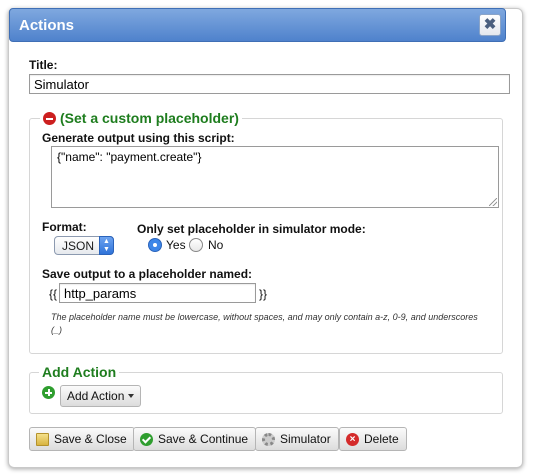 The image size is (533, 476). What do you see at coordinates (48, 392) in the screenshot?
I see `plus-circle-icon` at bounding box center [48, 392].